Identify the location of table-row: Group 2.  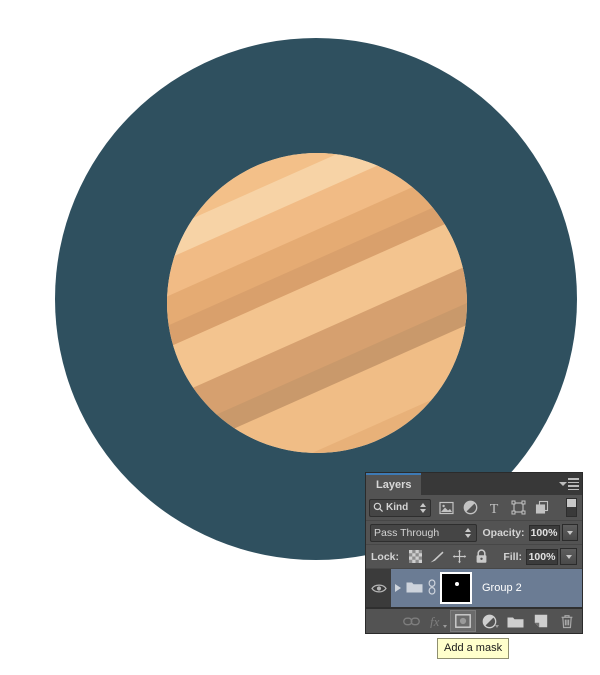
(474, 588).